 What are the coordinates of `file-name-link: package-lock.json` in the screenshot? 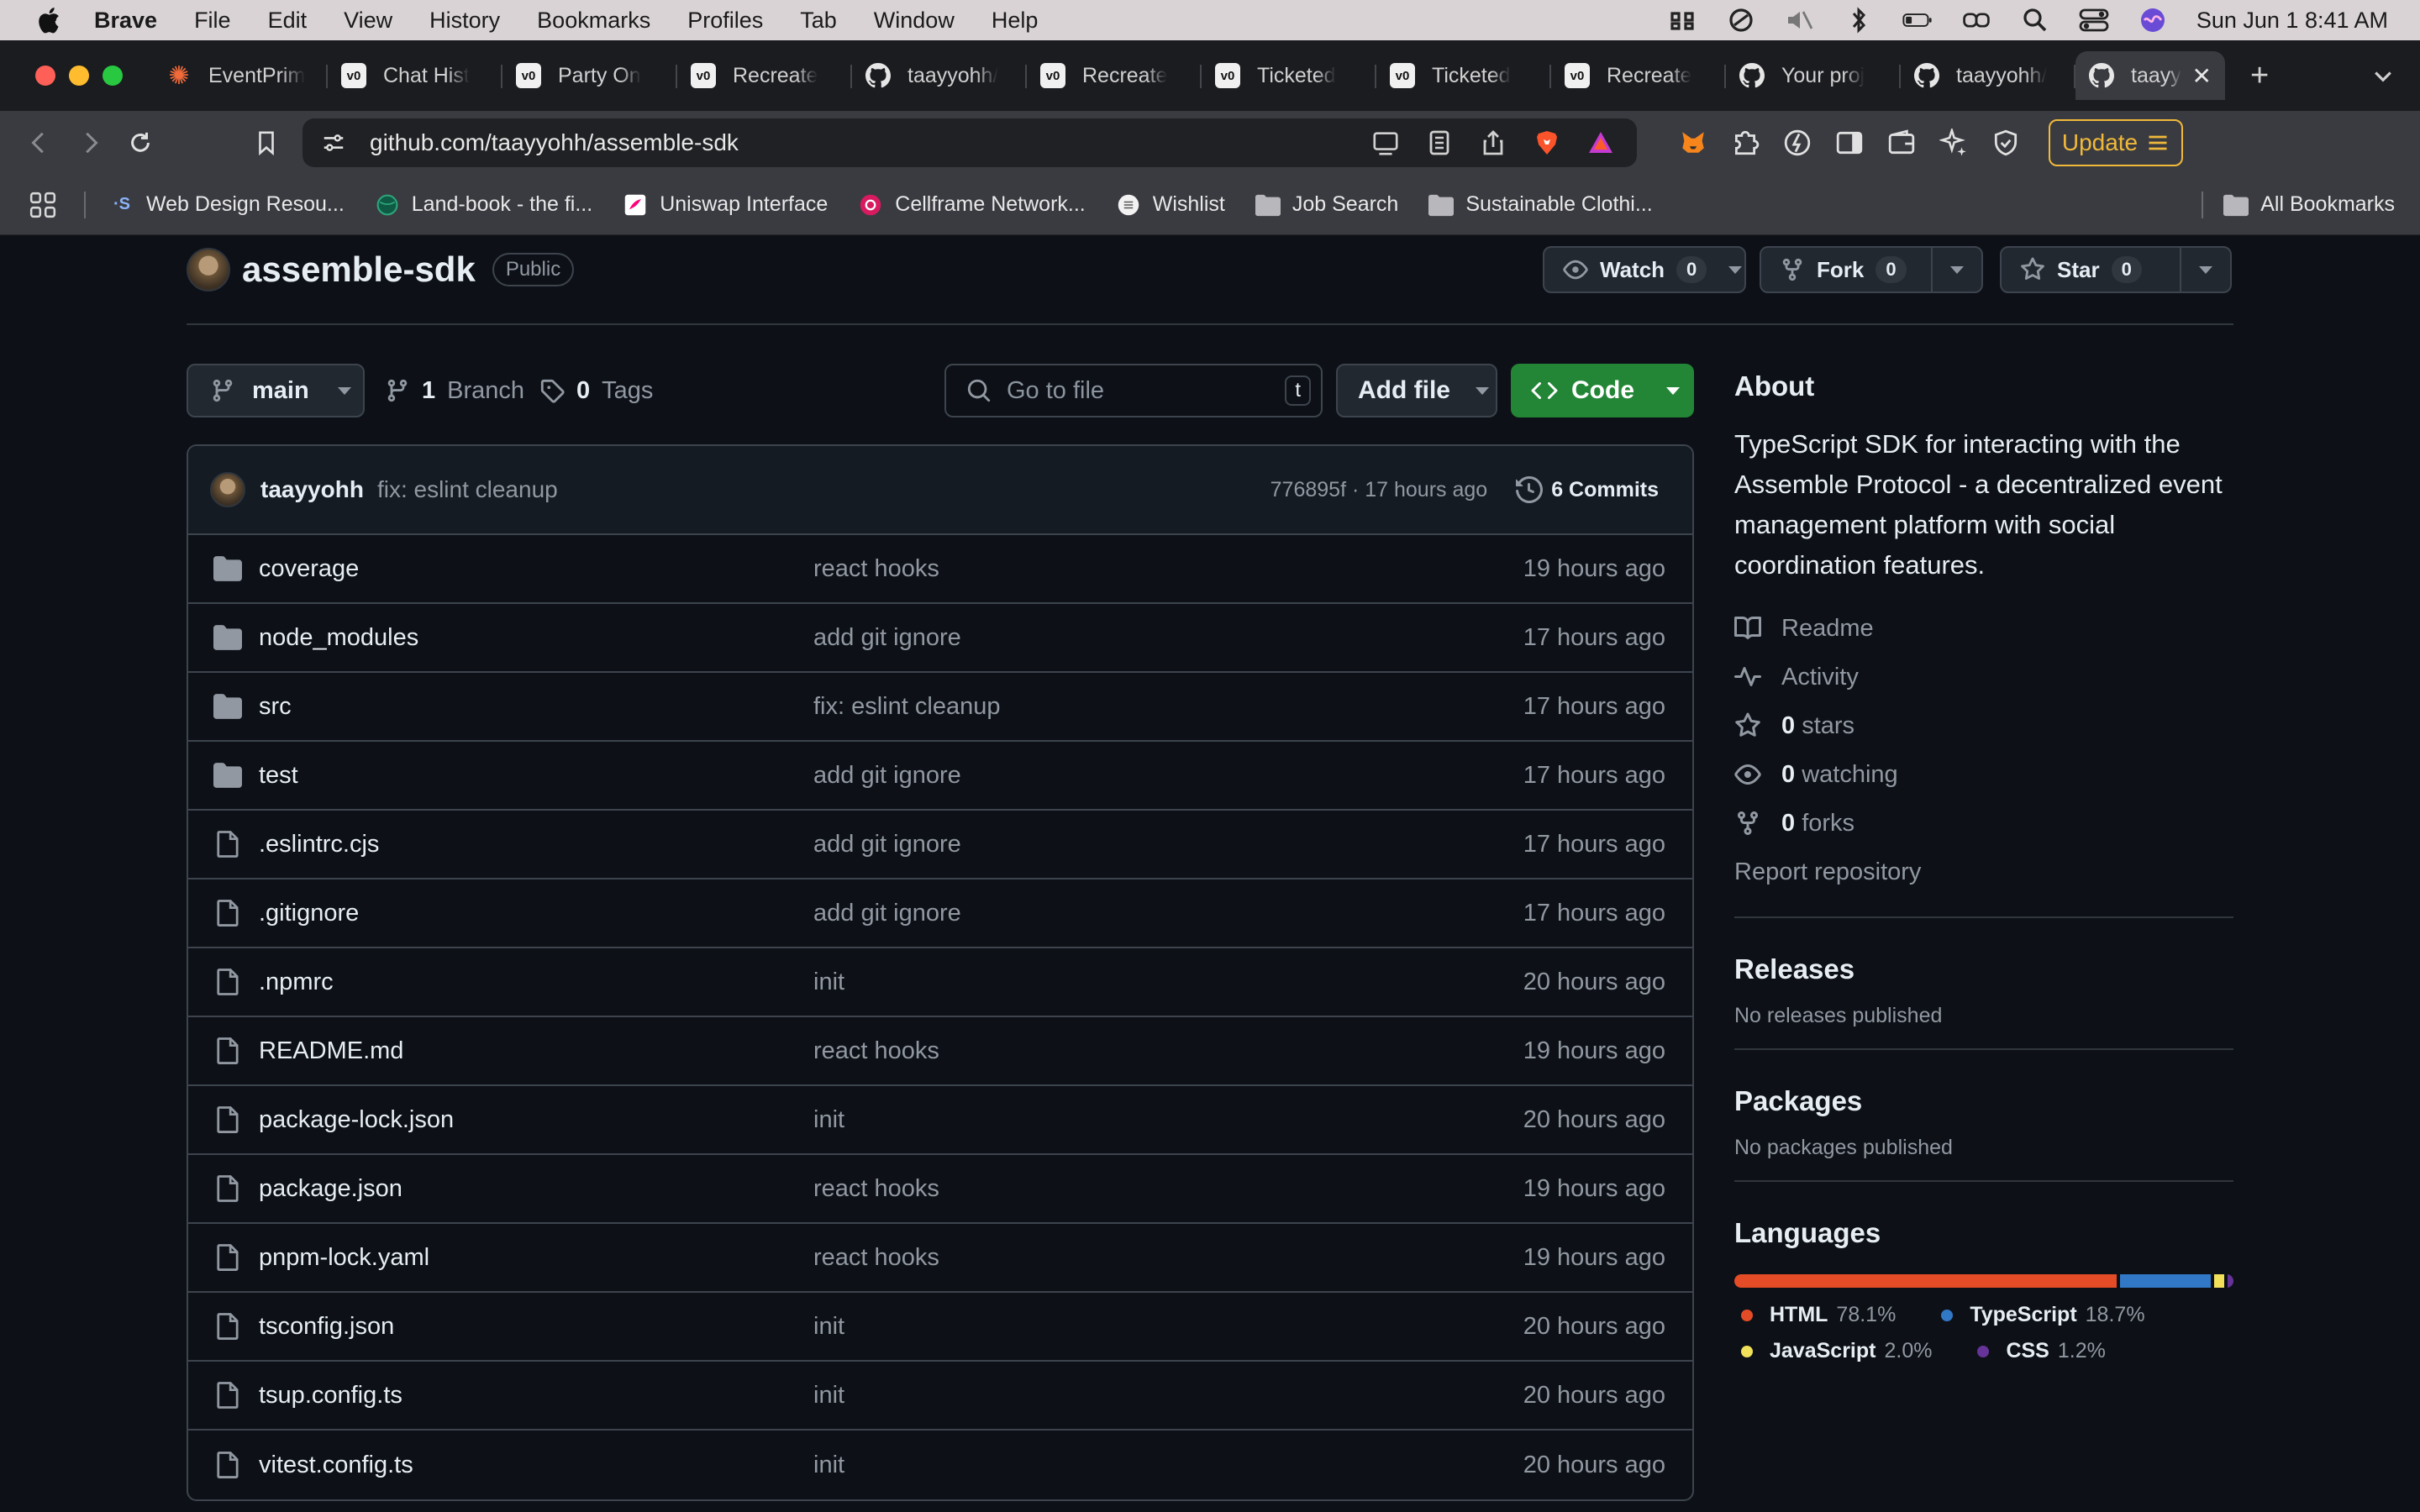 It's located at (536, 1120).